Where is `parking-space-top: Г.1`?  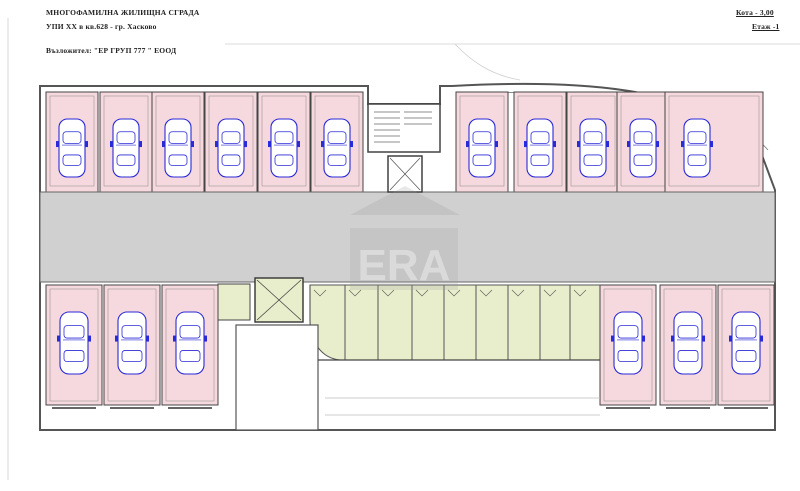
parking-space-top: Г.1 is located at coordinates (72, 148).